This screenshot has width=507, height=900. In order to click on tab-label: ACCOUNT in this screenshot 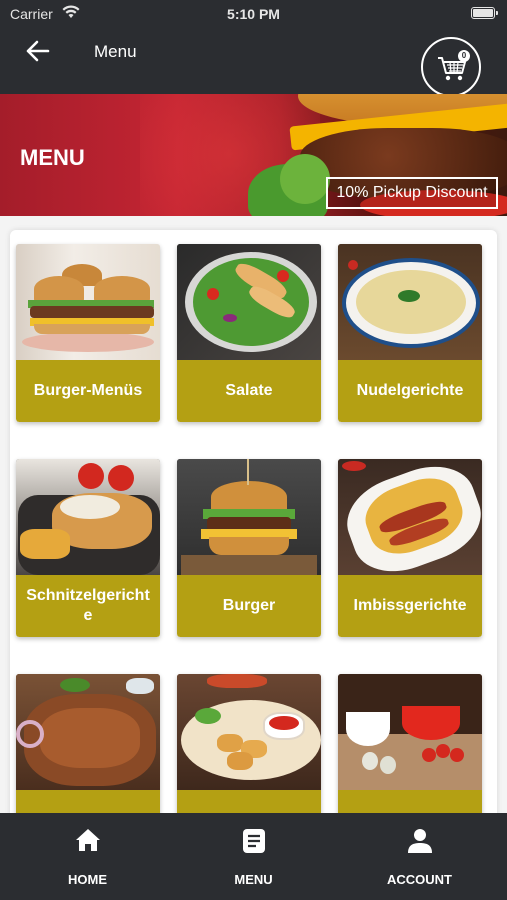, I will do `click(419, 879)`.